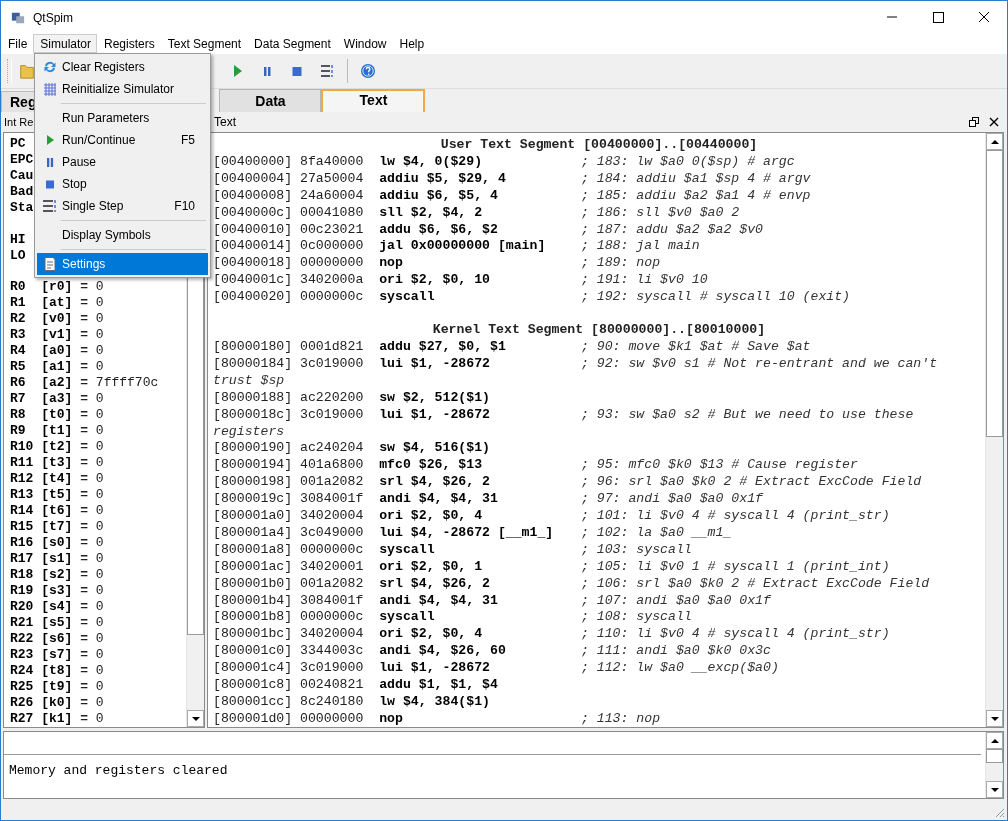 This screenshot has width=1008, height=821. I want to click on register-name: LO, so click(18, 256).